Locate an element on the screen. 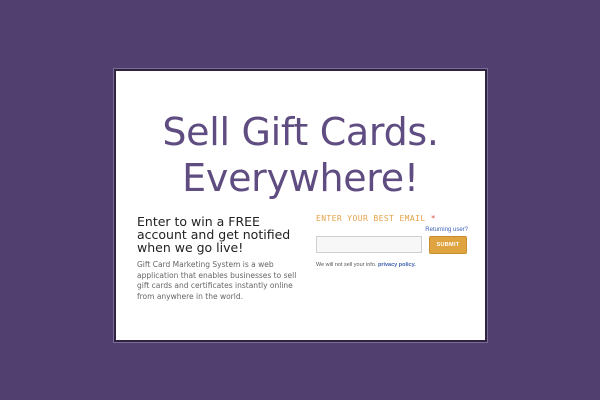  page-headline: Sell Gift Cards. Everywhere! is located at coordinates (300, 155).